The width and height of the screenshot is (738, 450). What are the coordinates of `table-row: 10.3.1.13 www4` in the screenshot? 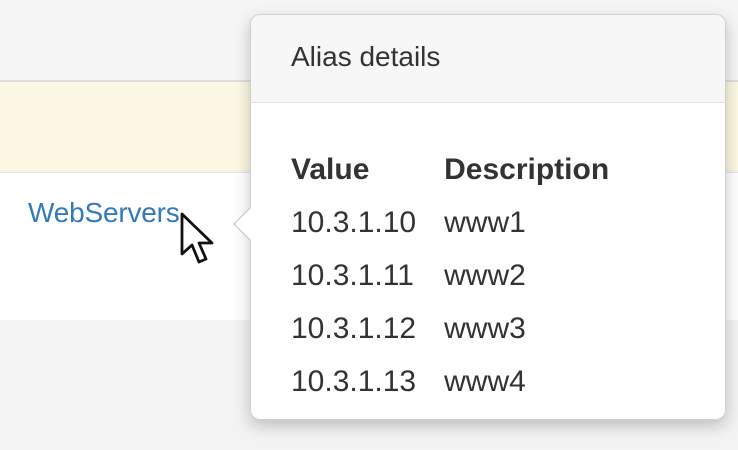 It's located at (450, 372).